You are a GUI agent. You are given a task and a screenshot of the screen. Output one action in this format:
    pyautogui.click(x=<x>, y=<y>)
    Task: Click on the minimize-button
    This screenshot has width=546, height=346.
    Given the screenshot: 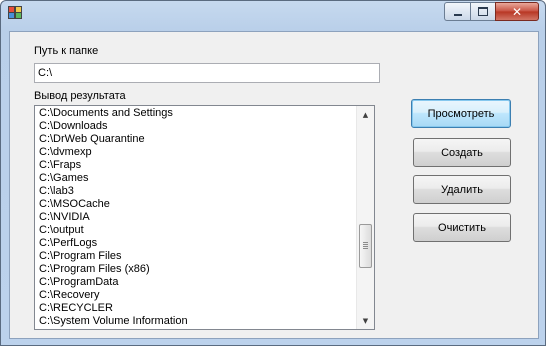 What is the action you would take?
    pyautogui.click(x=457, y=11)
    